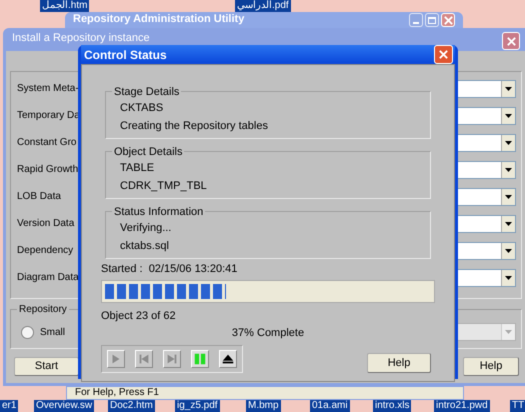  What do you see at coordinates (416, 20) in the screenshot?
I see `minimize-button` at bounding box center [416, 20].